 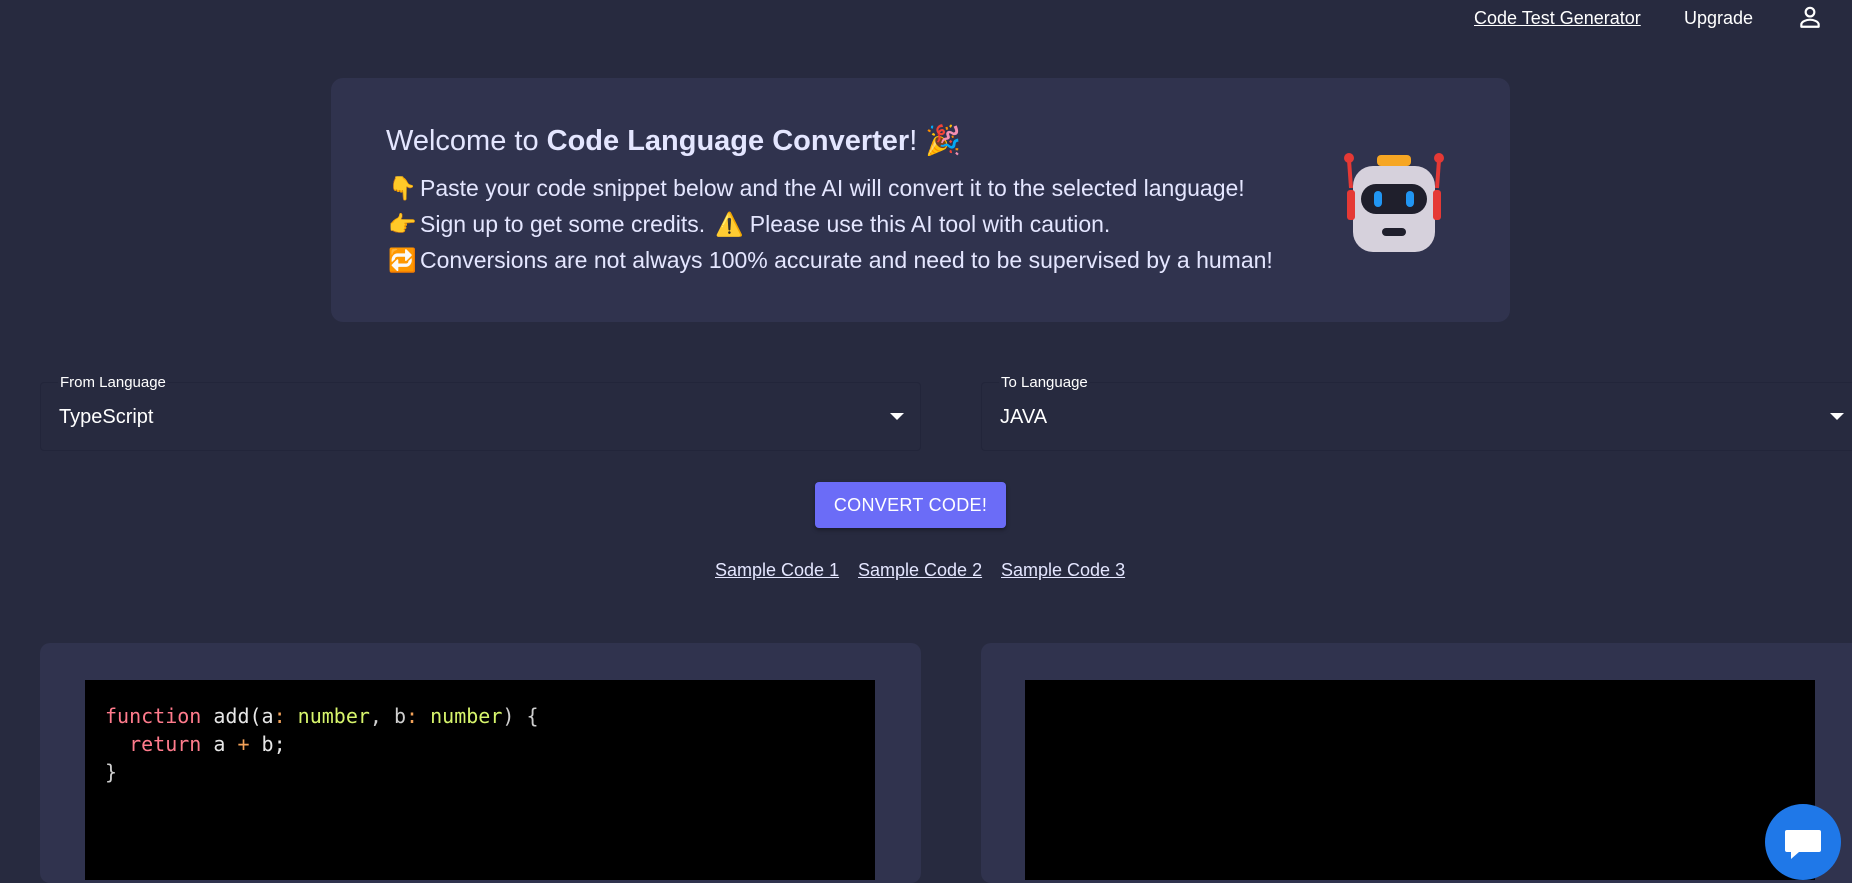 What do you see at coordinates (777, 570) in the screenshot?
I see `sample-code-1-link: Sample Code 1` at bounding box center [777, 570].